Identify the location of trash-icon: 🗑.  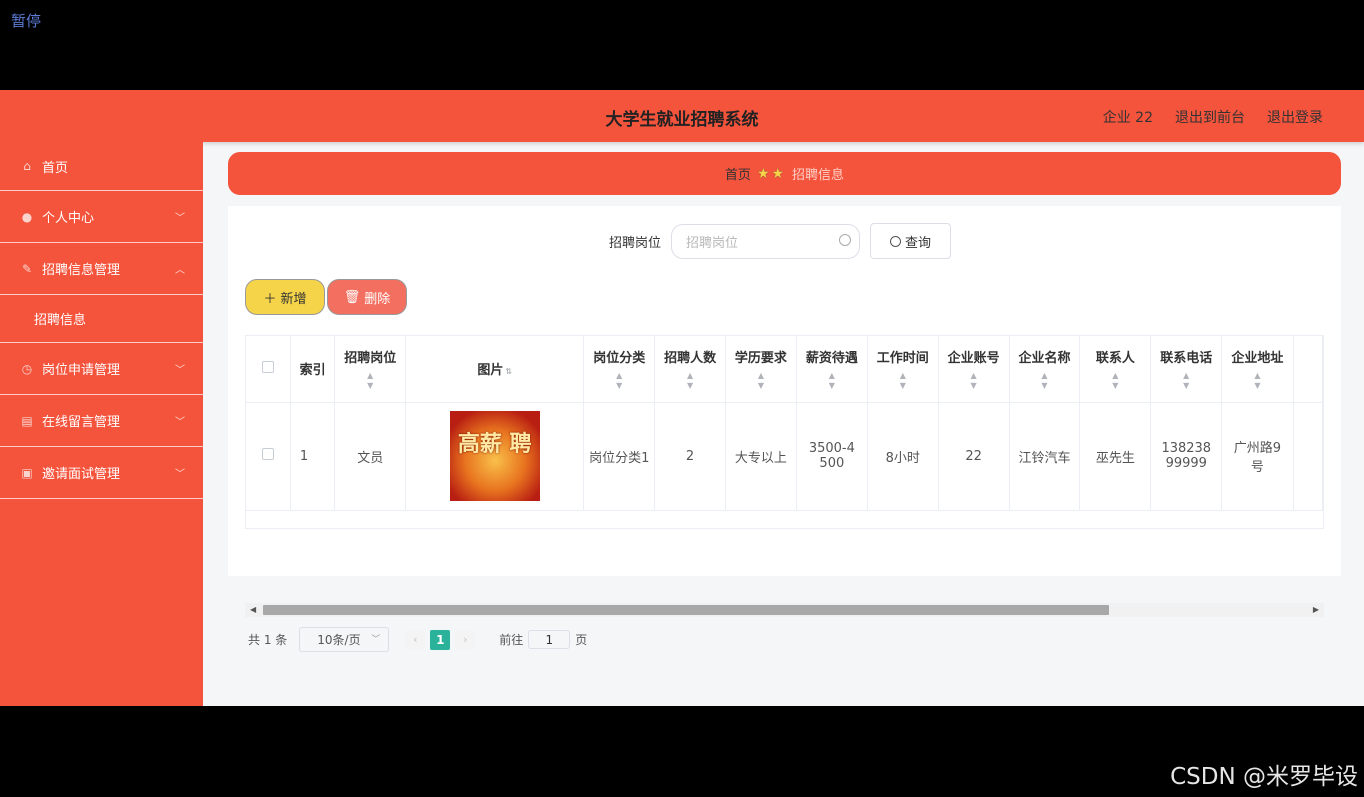
(352, 297).